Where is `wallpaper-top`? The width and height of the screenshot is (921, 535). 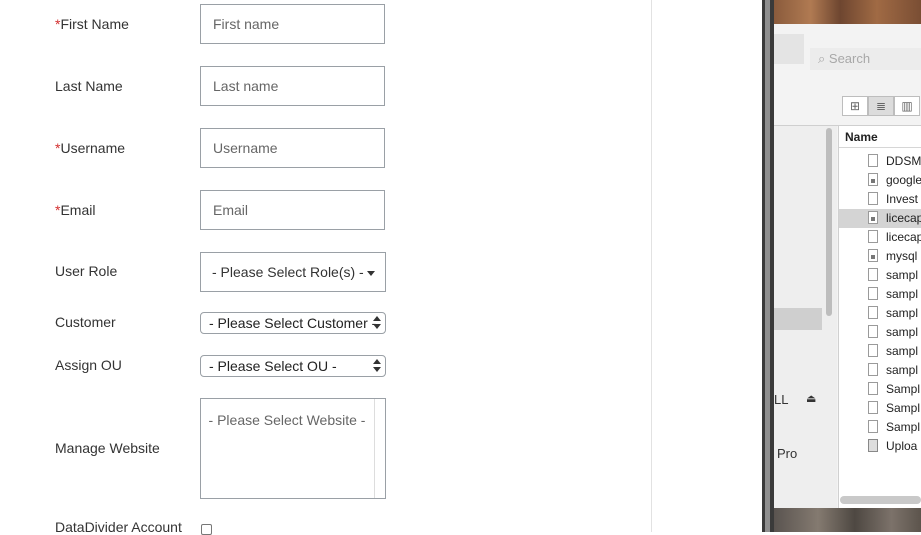
wallpaper-top is located at coordinates (847, 12).